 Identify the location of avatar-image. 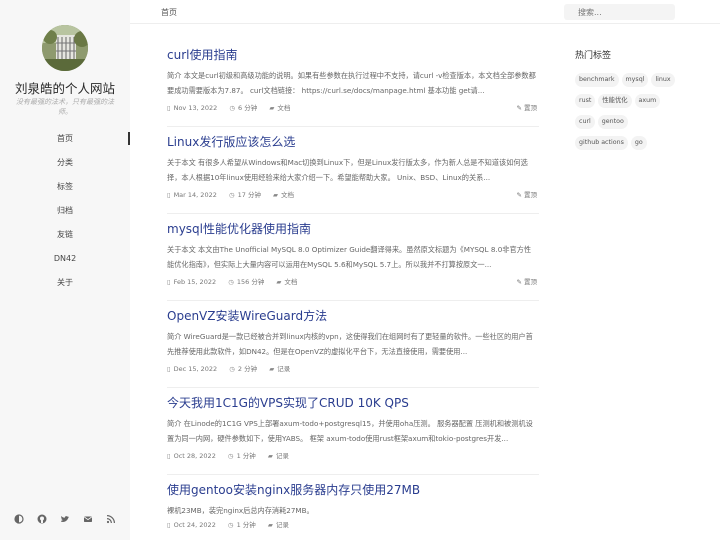
(65, 48).